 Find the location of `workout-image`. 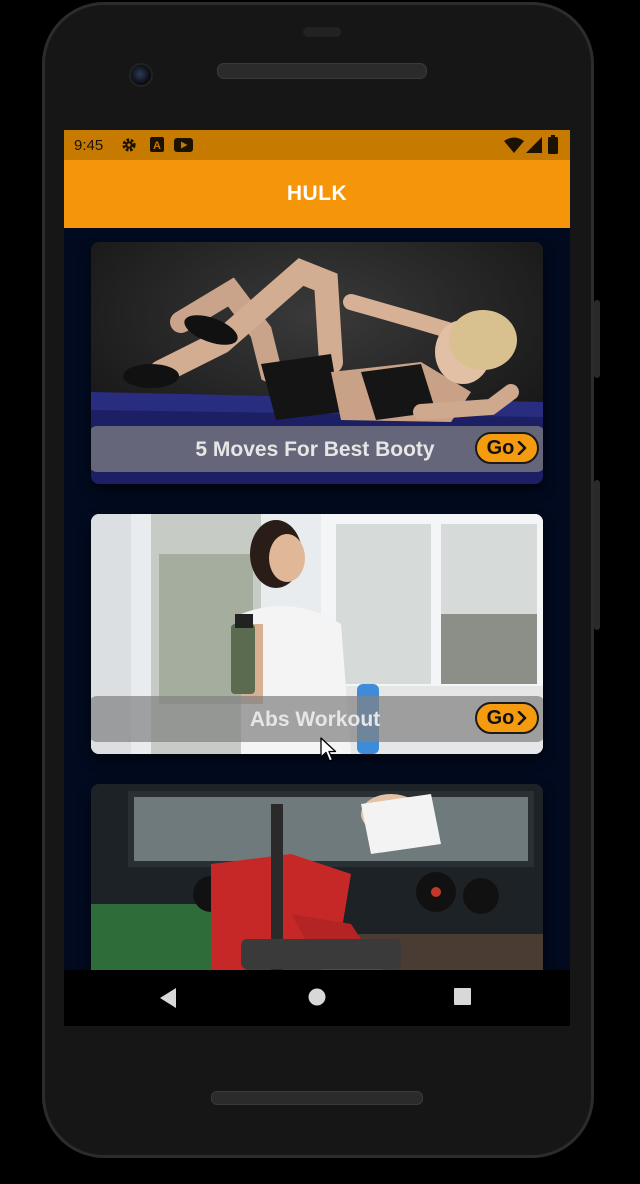

workout-image is located at coordinates (317, 877).